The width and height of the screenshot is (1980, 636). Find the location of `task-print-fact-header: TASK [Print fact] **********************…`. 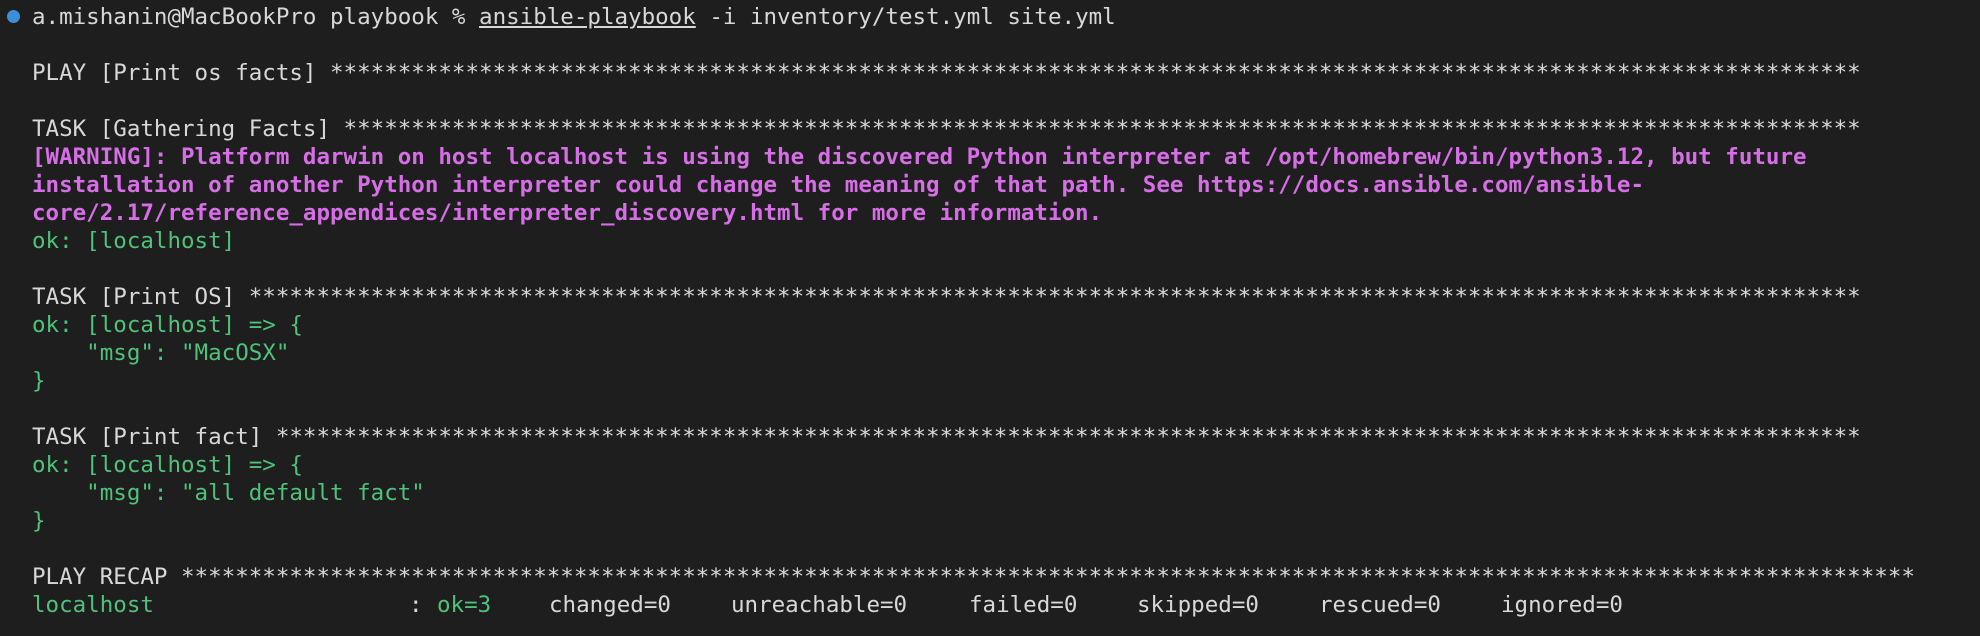

task-print-fact-header: TASK [Print fact] **********************… is located at coordinates (946, 437).